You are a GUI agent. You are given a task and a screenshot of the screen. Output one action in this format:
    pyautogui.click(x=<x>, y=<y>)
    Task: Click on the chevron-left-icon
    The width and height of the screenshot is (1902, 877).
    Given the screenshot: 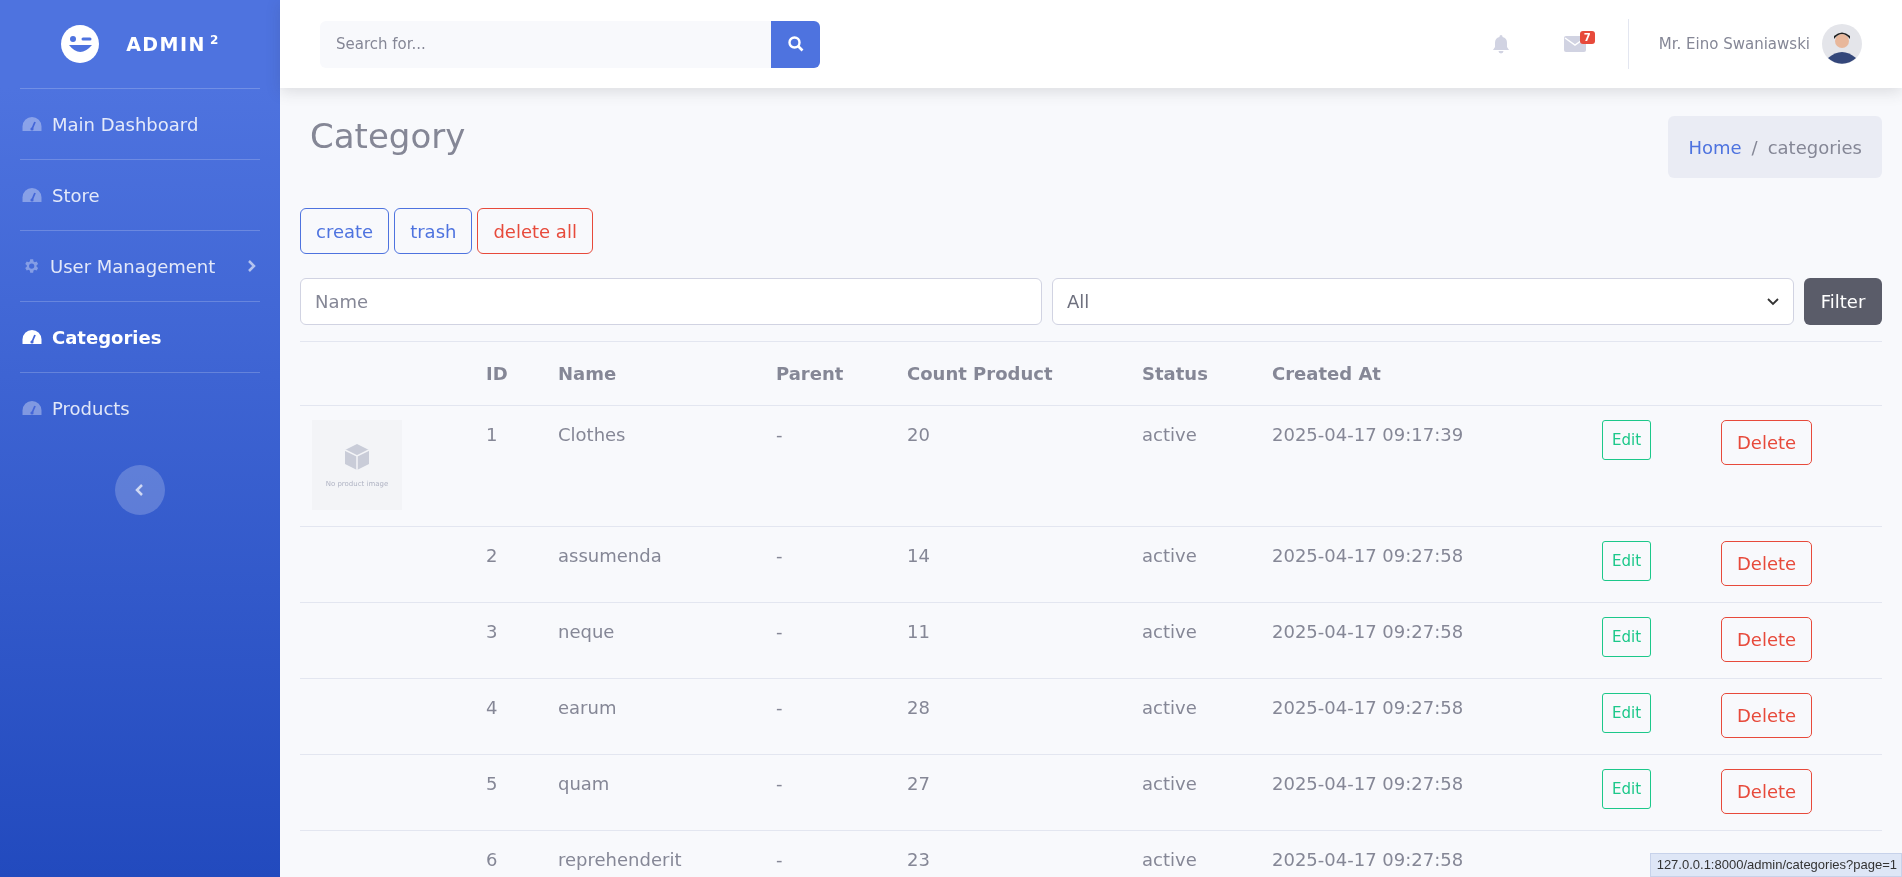 What is the action you would take?
    pyautogui.click(x=140, y=490)
    